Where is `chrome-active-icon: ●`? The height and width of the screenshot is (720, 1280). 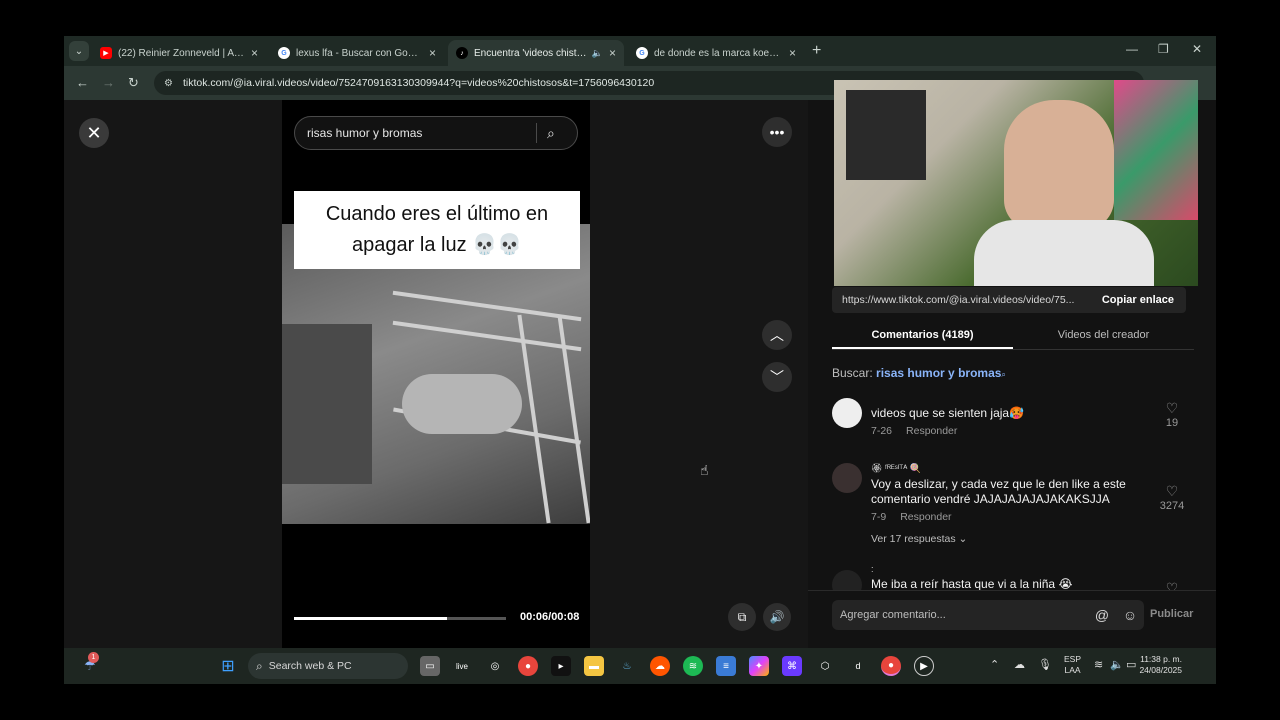 chrome-active-icon: ● is located at coordinates (891, 666).